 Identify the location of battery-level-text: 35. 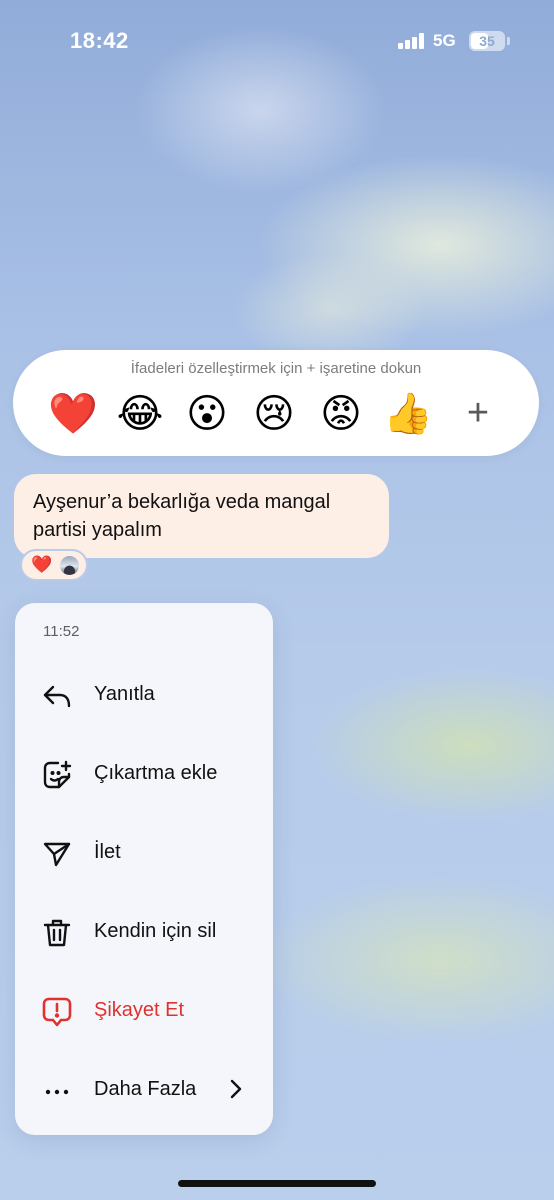
(487, 41).